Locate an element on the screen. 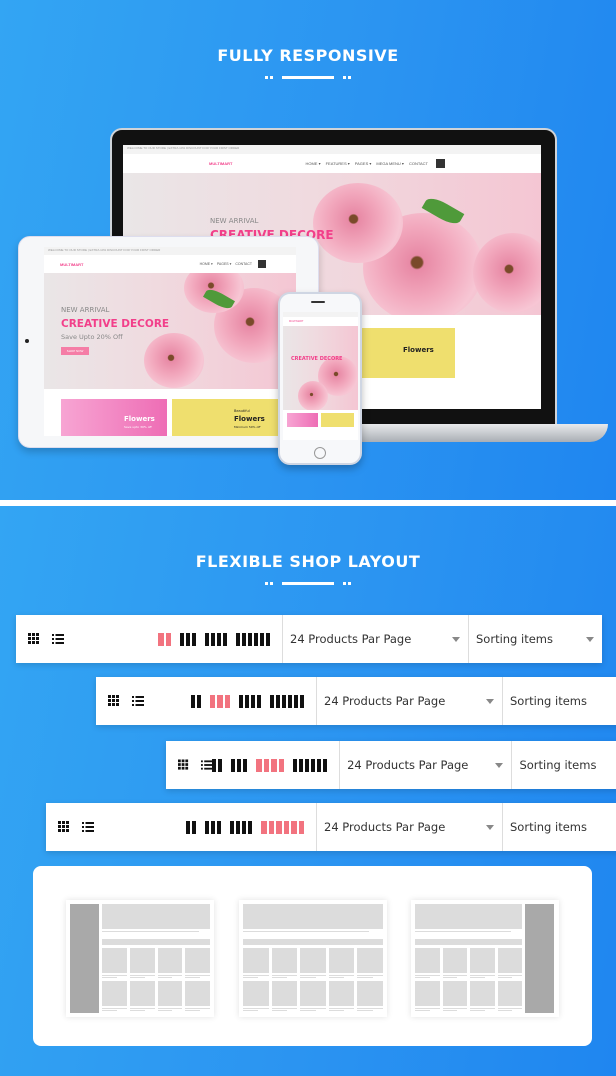 The image size is (616, 1076). phone-screen: MULTIMART CREATIVE DECORE is located at coordinates (320, 376).